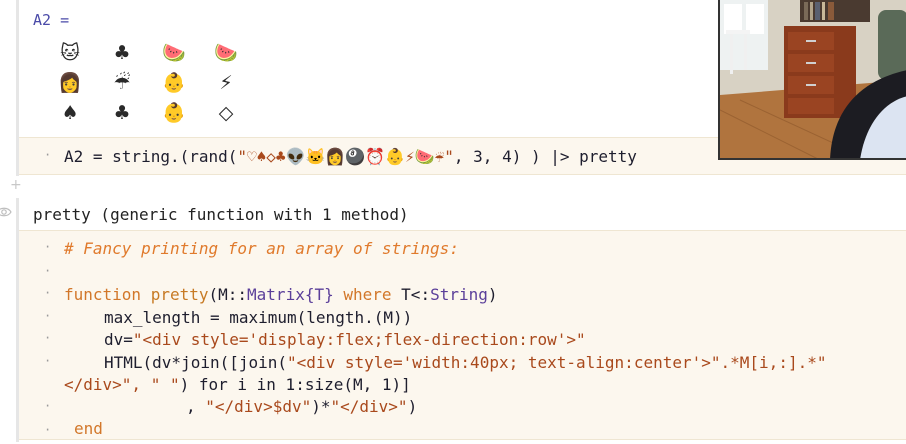 The width and height of the screenshot is (906, 444). I want to click on eye-icon, so click(6, 212).